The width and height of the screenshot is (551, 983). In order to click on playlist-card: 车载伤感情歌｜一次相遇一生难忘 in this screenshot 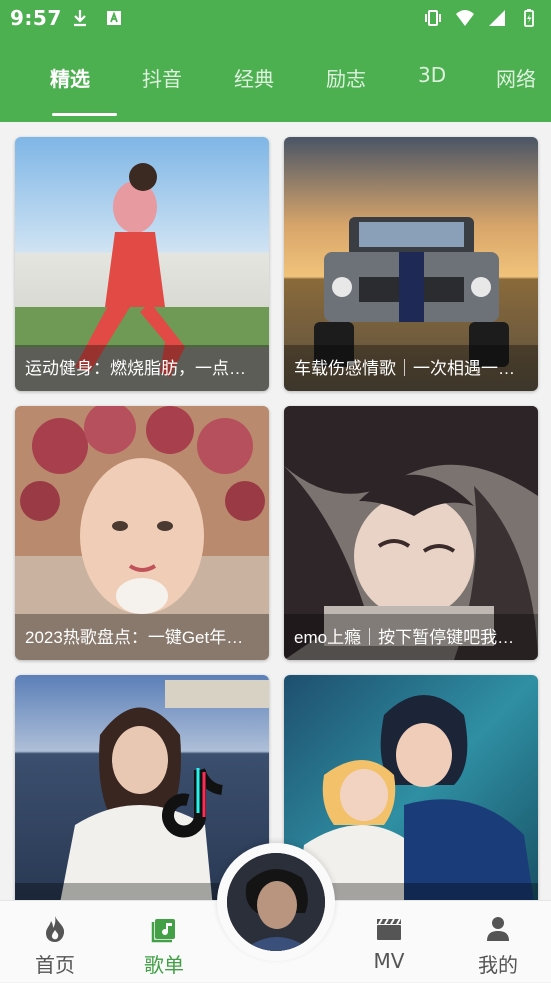, I will do `click(411, 264)`.